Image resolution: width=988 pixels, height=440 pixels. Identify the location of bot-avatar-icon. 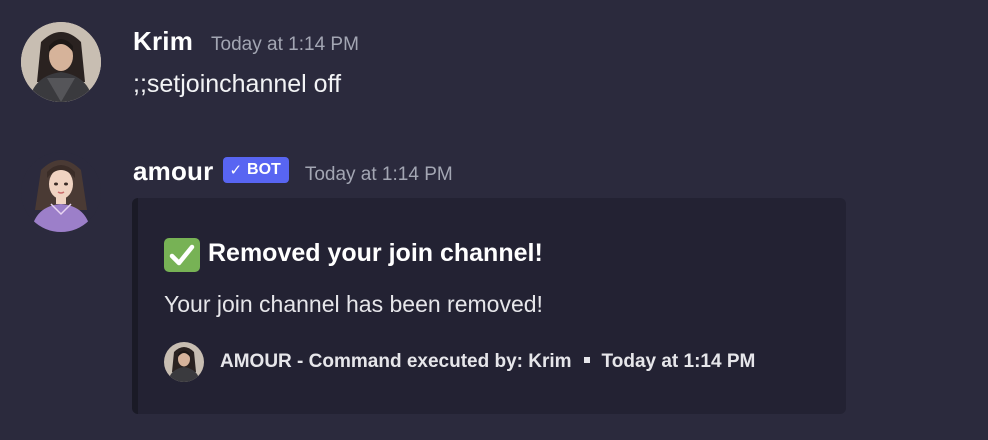
(61, 192).